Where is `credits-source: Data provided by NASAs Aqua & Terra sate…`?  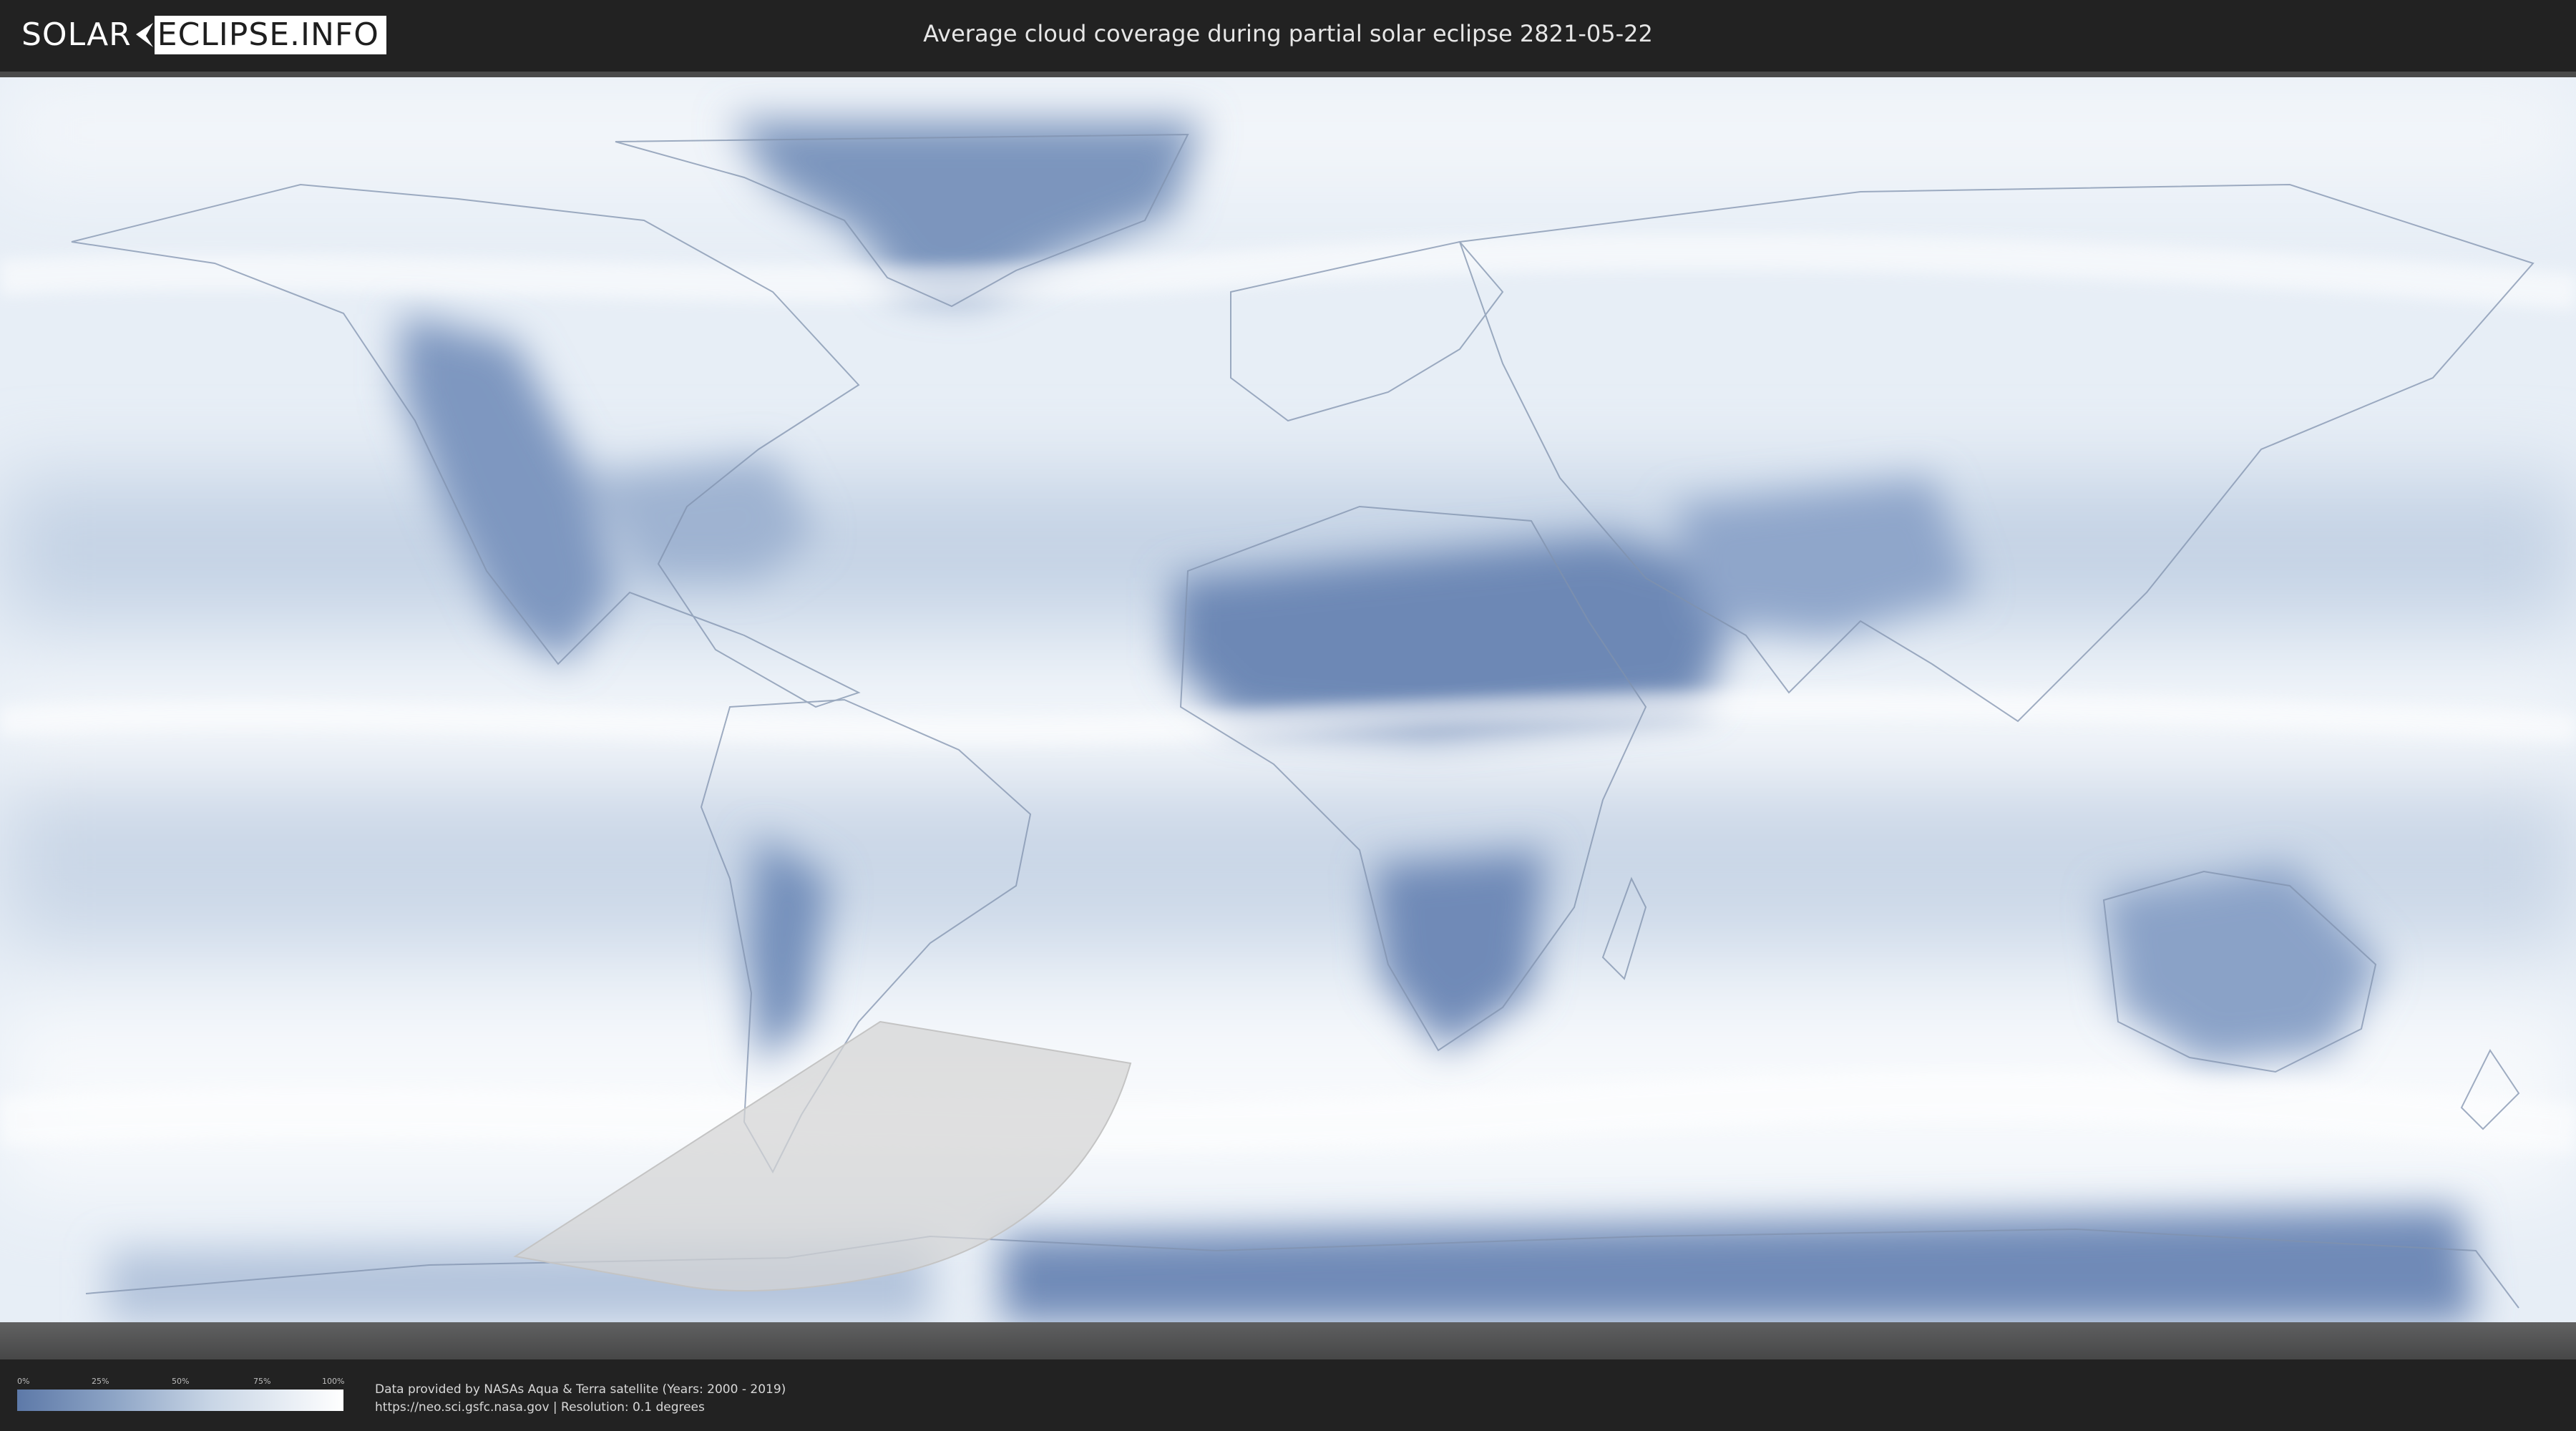 credits-source: Data provided by NASAs Aqua & Terra sate… is located at coordinates (580, 1389).